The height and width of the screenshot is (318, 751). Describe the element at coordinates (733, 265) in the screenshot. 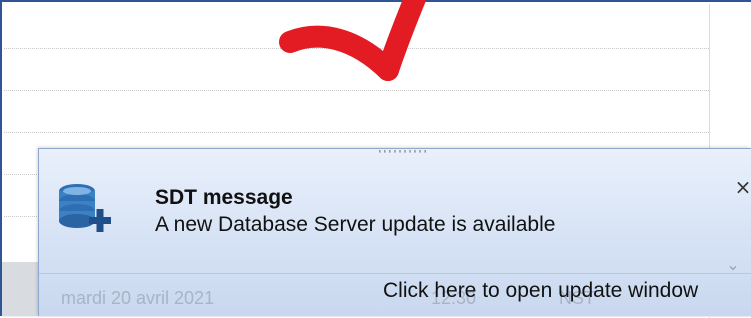

I see `chevron-down-icon: ⌄` at that location.